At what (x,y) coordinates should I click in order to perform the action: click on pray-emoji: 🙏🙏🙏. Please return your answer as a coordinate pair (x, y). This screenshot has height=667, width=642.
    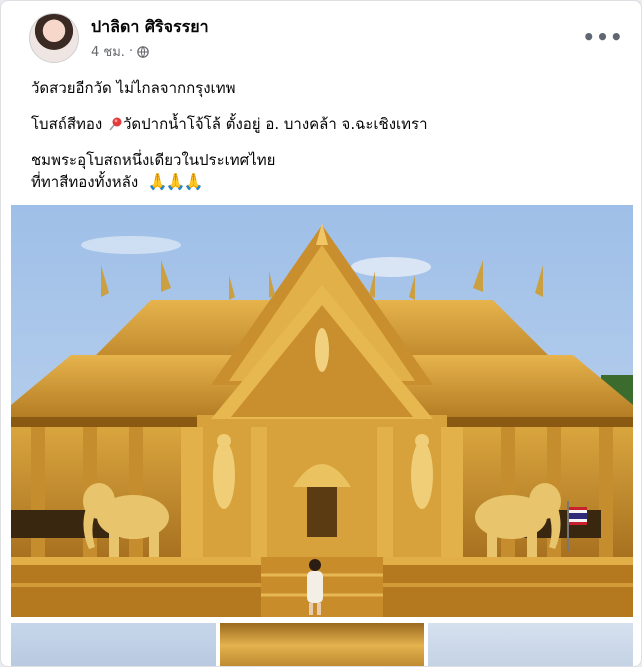
    Looking at the image, I should click on (175, 181).